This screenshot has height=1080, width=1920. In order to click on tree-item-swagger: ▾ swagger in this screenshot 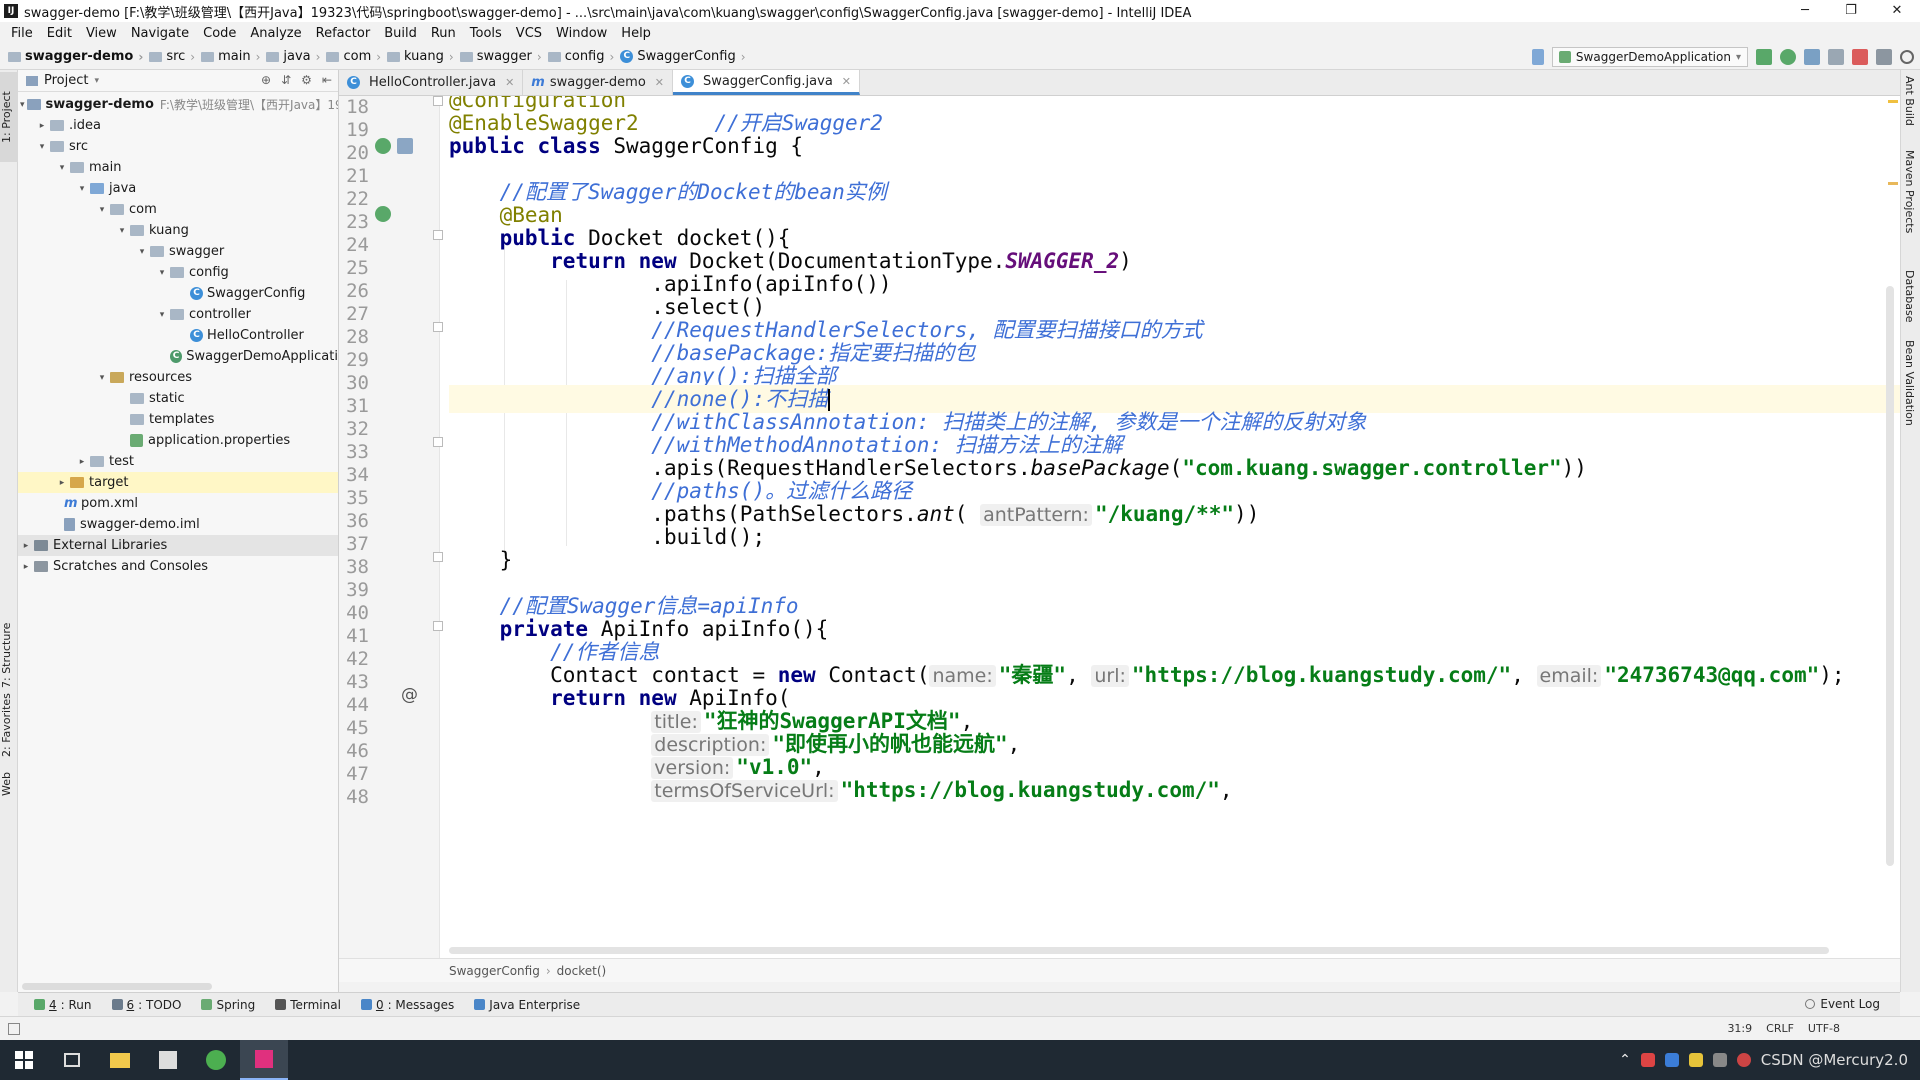, I will do `click(178, 251)`.